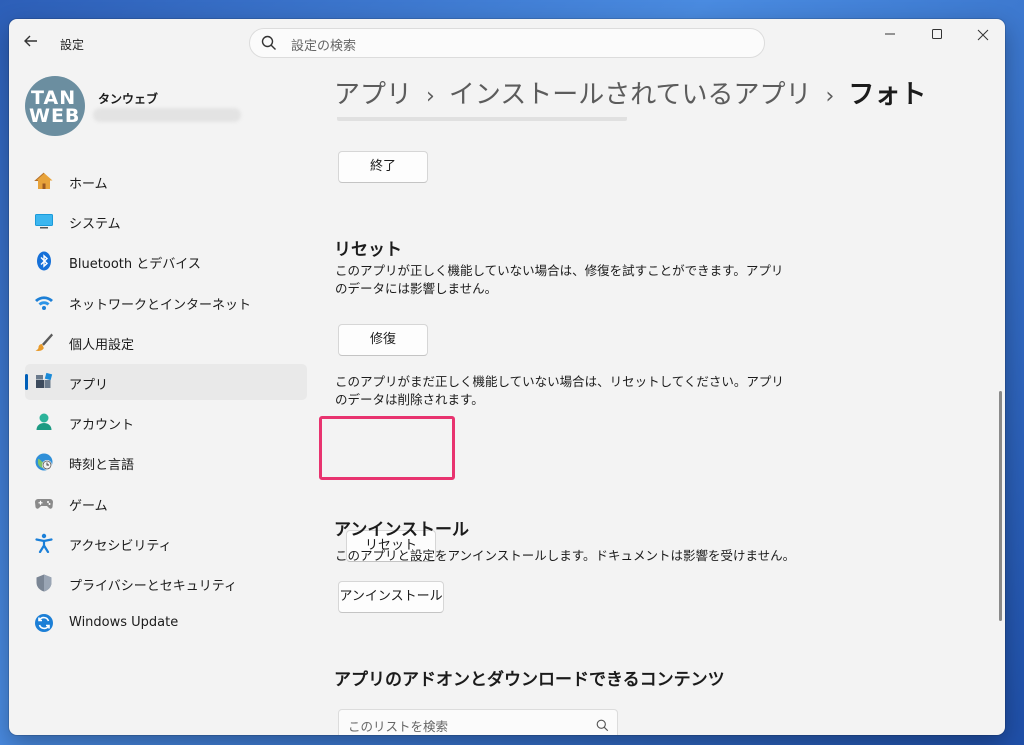 The image size is (1024, 745). Describe the element at coordinates (160, 305) in the screenshot. I see `sidebar-item-label: ネットワークとインターネット` at that location.